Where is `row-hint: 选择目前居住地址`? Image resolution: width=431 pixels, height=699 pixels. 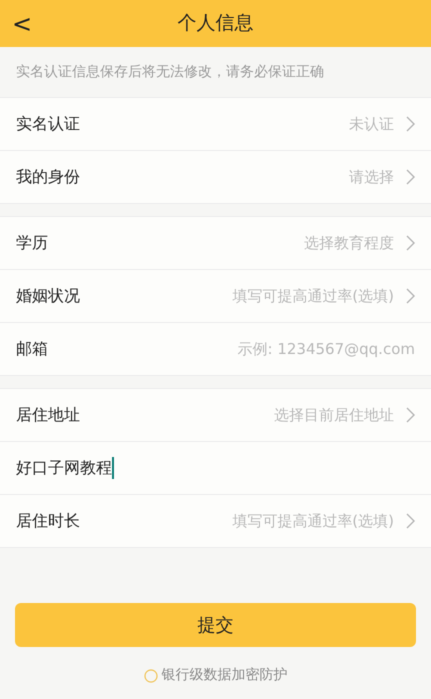 row-hint: 选择目前居住地址 is located at coordinates (334, 415).